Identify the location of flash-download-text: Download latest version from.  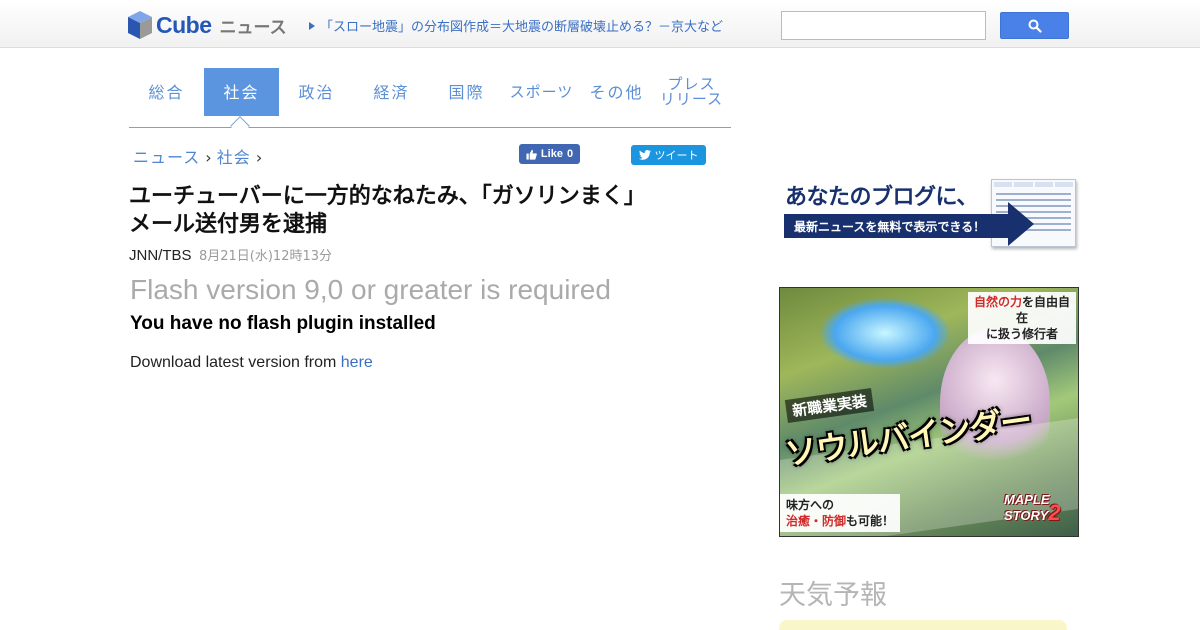
(233, 362).